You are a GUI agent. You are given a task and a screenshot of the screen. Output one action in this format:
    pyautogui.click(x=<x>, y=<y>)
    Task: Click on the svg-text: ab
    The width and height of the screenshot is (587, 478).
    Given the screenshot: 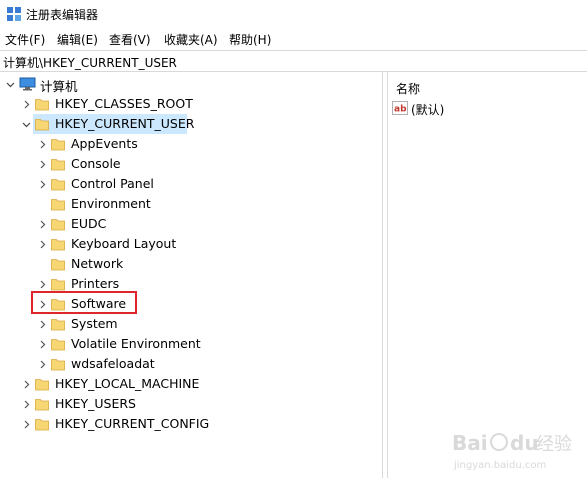 What is the action you would take?
    pyautogui.click(x=400, y=110)
    